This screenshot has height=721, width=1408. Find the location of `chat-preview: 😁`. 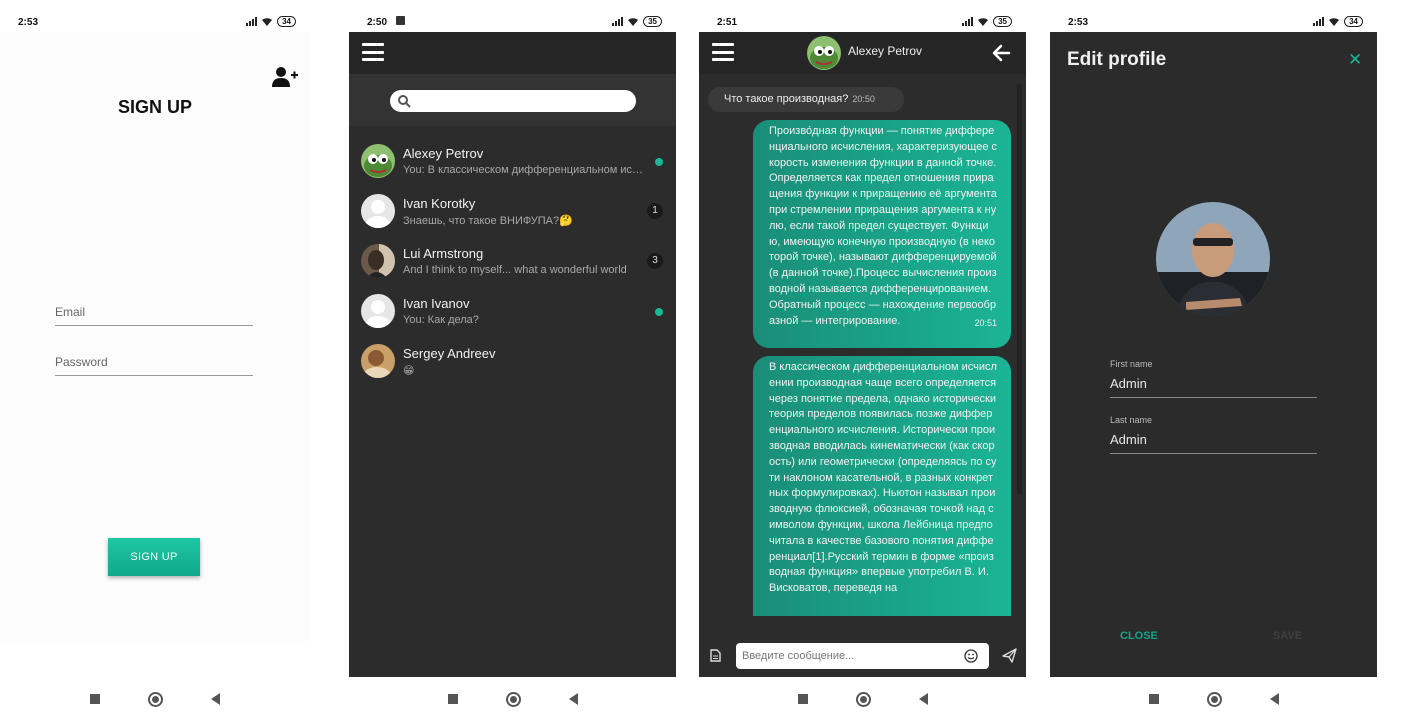

chat-preview: 😁 is located at coordinates (409, 371).